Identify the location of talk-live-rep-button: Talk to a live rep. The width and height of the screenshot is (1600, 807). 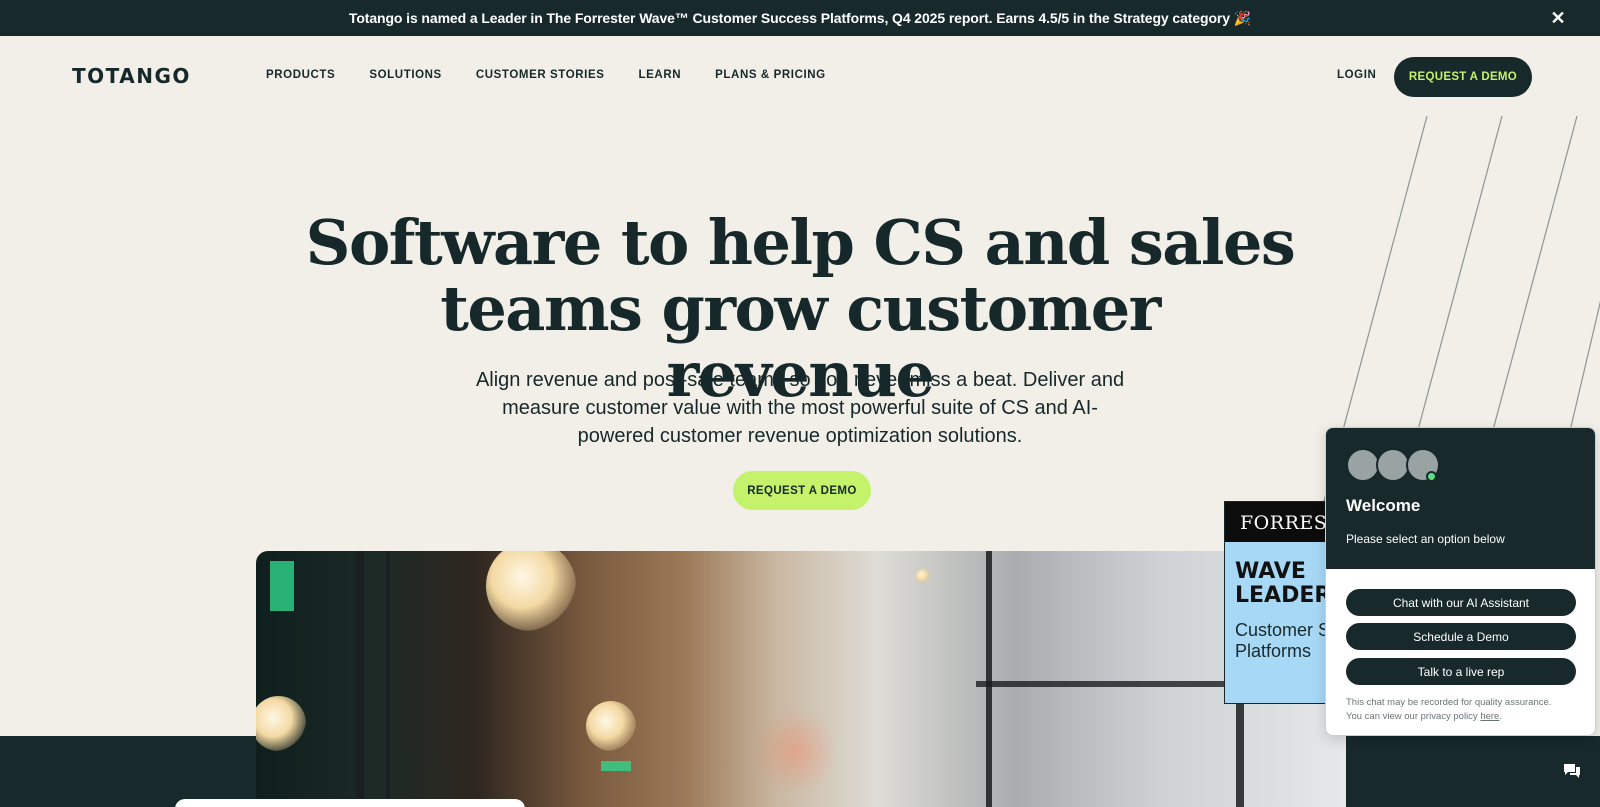
(1461, 671).